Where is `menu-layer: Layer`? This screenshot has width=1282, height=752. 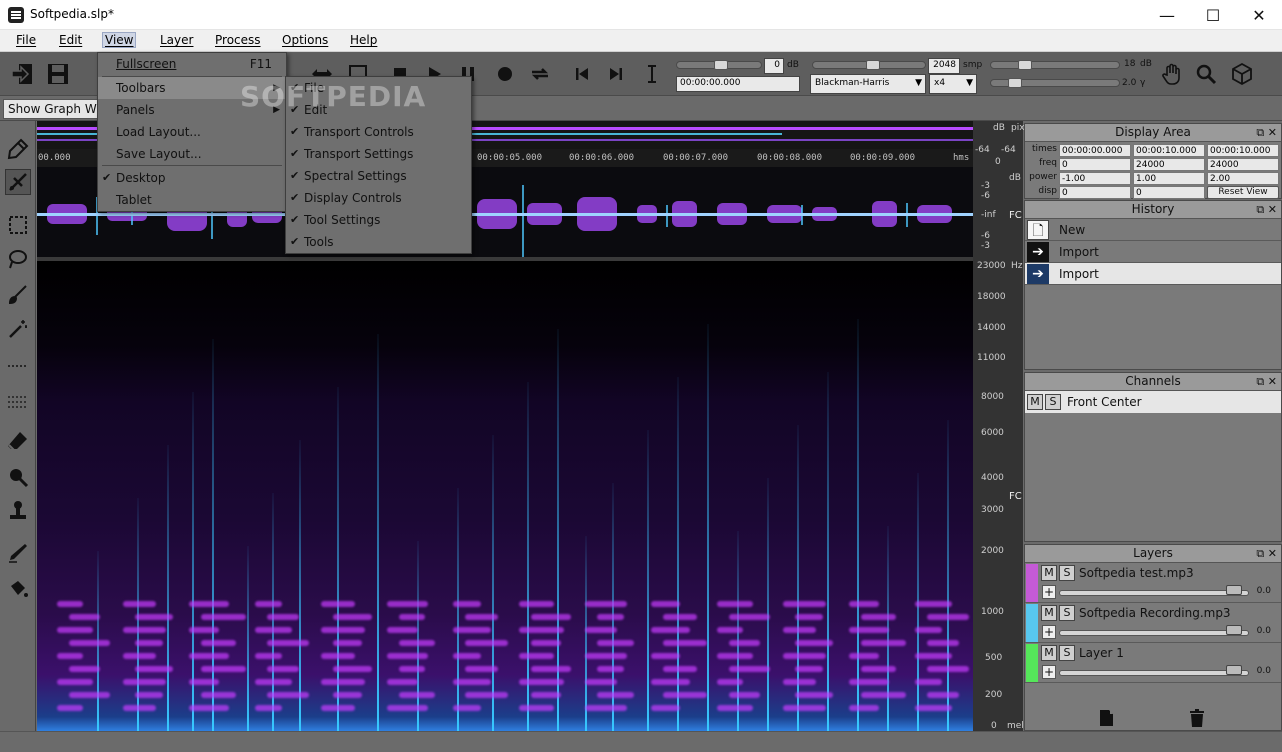
menu-layer: Layer is located at coordinates (176, 40).